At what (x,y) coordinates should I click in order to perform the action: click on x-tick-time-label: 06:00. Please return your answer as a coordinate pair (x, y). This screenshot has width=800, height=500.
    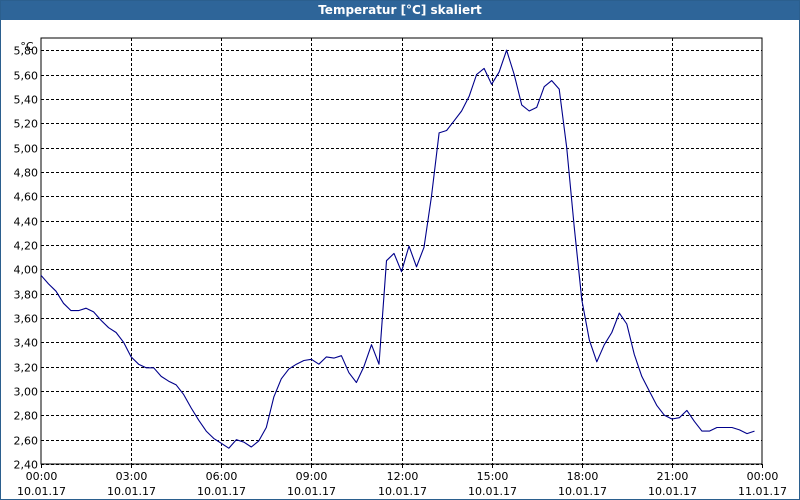
    Looking at the image, I should click on (222, 476).